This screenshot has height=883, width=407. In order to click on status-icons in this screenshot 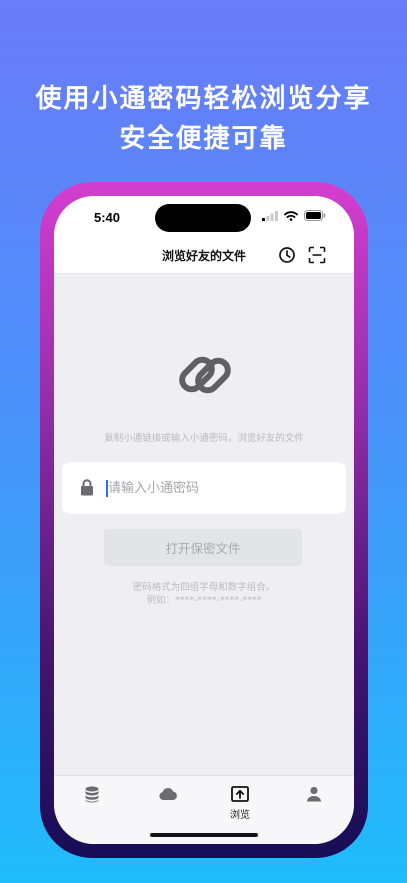, I will do `click(294, 215)`.